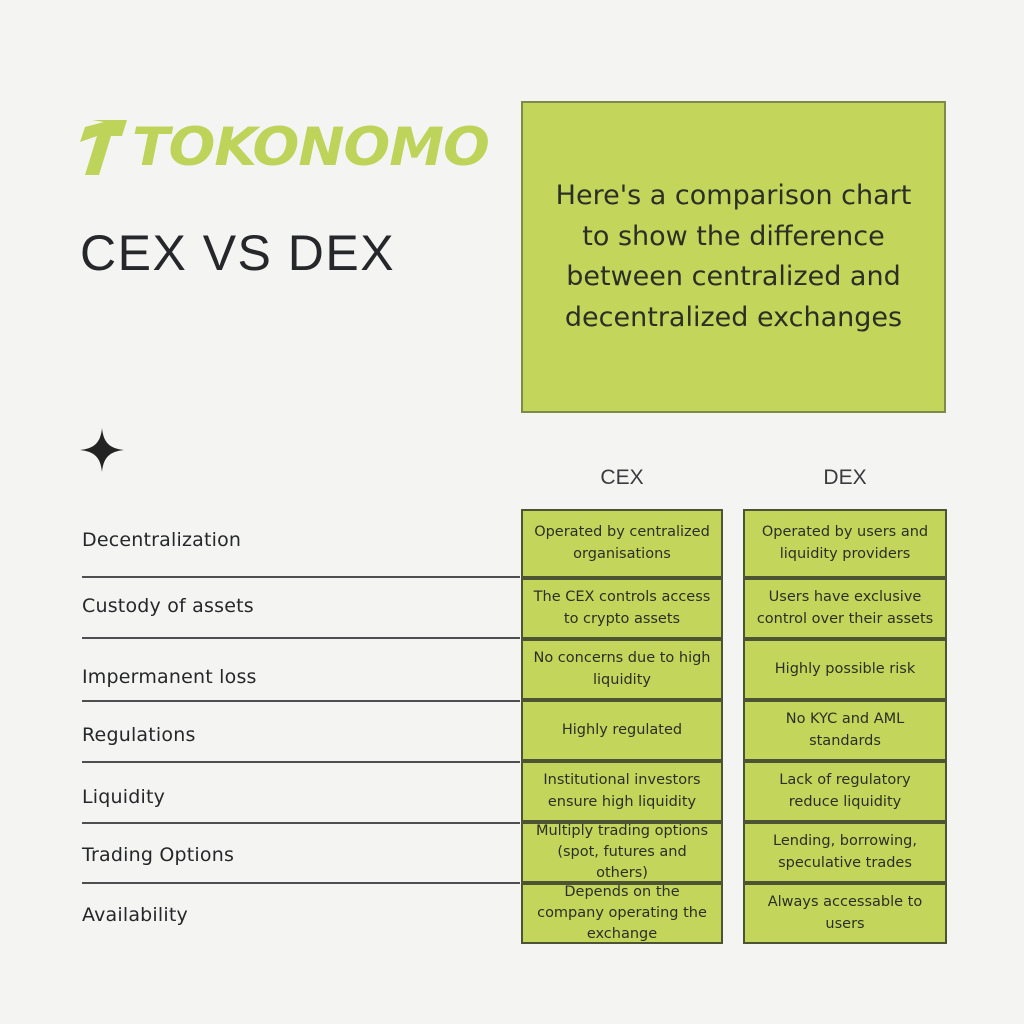 This screenshot has width=1024, height=1024. What do you see at coordinates (158, 855) in the screenshot?
I see `row-label-trading-options: Trading Options` at bounding box center [158, 855].